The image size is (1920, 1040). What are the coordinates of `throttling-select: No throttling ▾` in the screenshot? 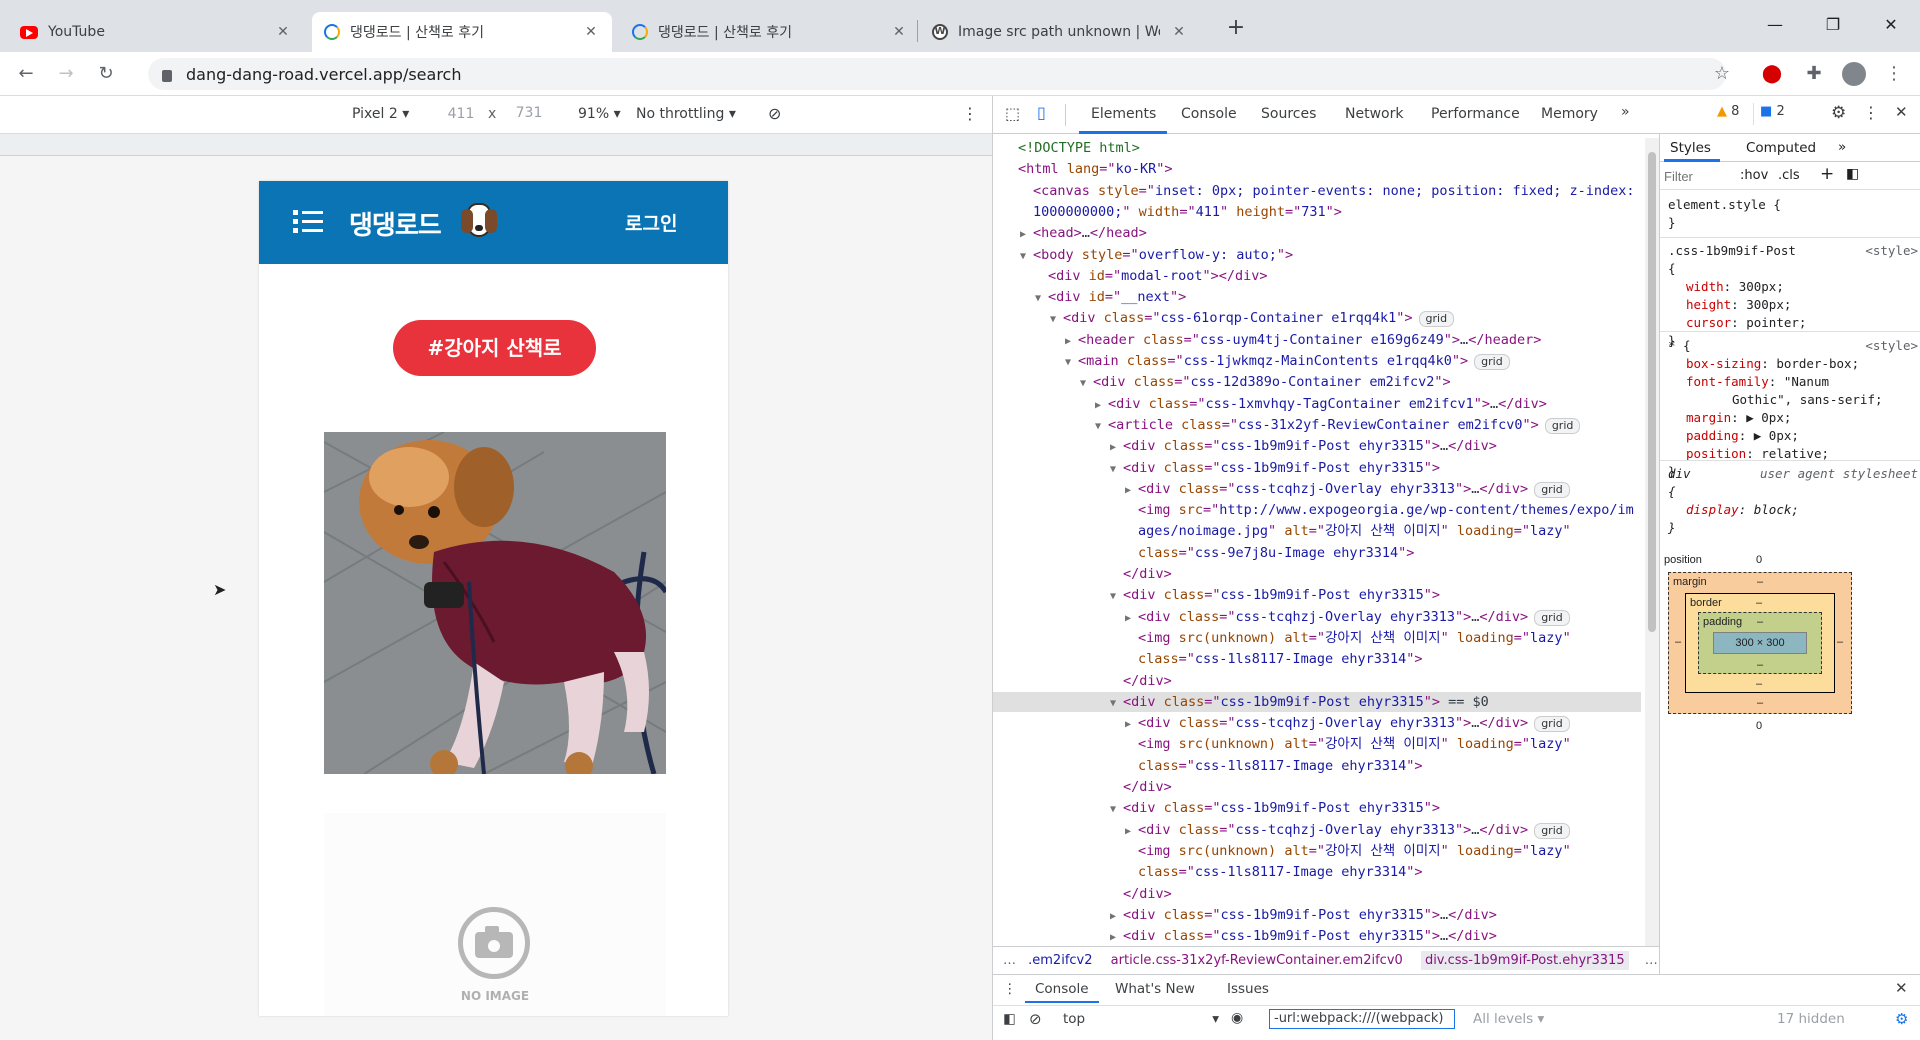 It's located at (686, 114).